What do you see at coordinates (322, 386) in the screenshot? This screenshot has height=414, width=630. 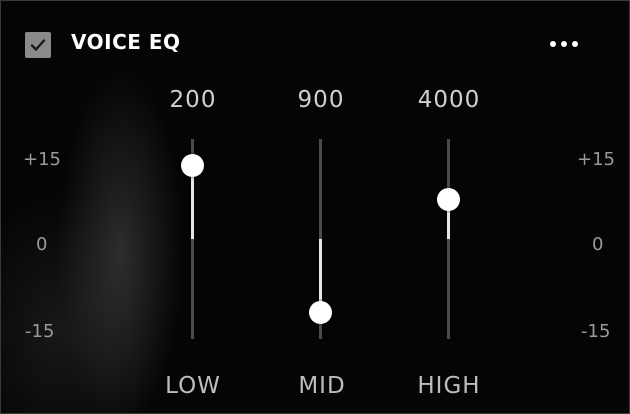 I see `band-label-mid: MID` at bounding box center [322, 386].